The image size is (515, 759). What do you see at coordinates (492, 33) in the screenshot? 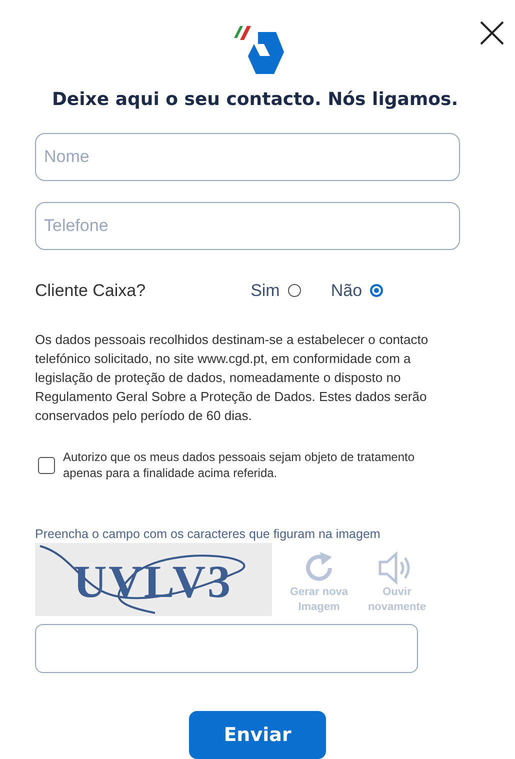
I see `close-button` at bounding box center [492, 33].